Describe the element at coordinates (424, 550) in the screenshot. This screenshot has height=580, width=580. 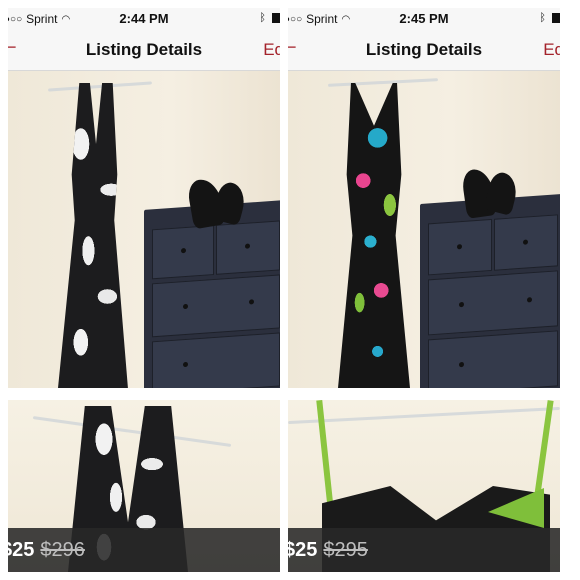
I see `price-bar: $25 $295` at that location.